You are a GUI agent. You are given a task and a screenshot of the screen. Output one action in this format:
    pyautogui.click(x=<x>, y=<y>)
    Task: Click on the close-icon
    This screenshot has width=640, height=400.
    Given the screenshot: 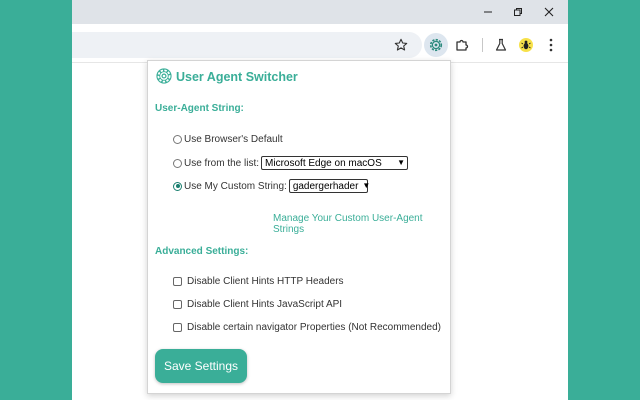 What is the action you would take?
    pyautogui.click(x=549, y=12)
    